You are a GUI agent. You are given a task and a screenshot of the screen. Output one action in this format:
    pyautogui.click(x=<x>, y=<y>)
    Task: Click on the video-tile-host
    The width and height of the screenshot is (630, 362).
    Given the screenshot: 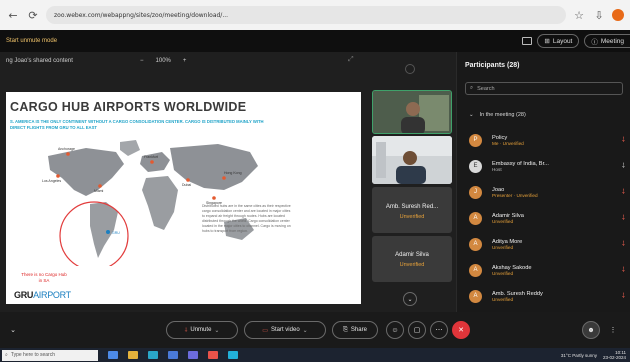 What is the action you would take?
    pyautogui.click(x=412, y=160)
    